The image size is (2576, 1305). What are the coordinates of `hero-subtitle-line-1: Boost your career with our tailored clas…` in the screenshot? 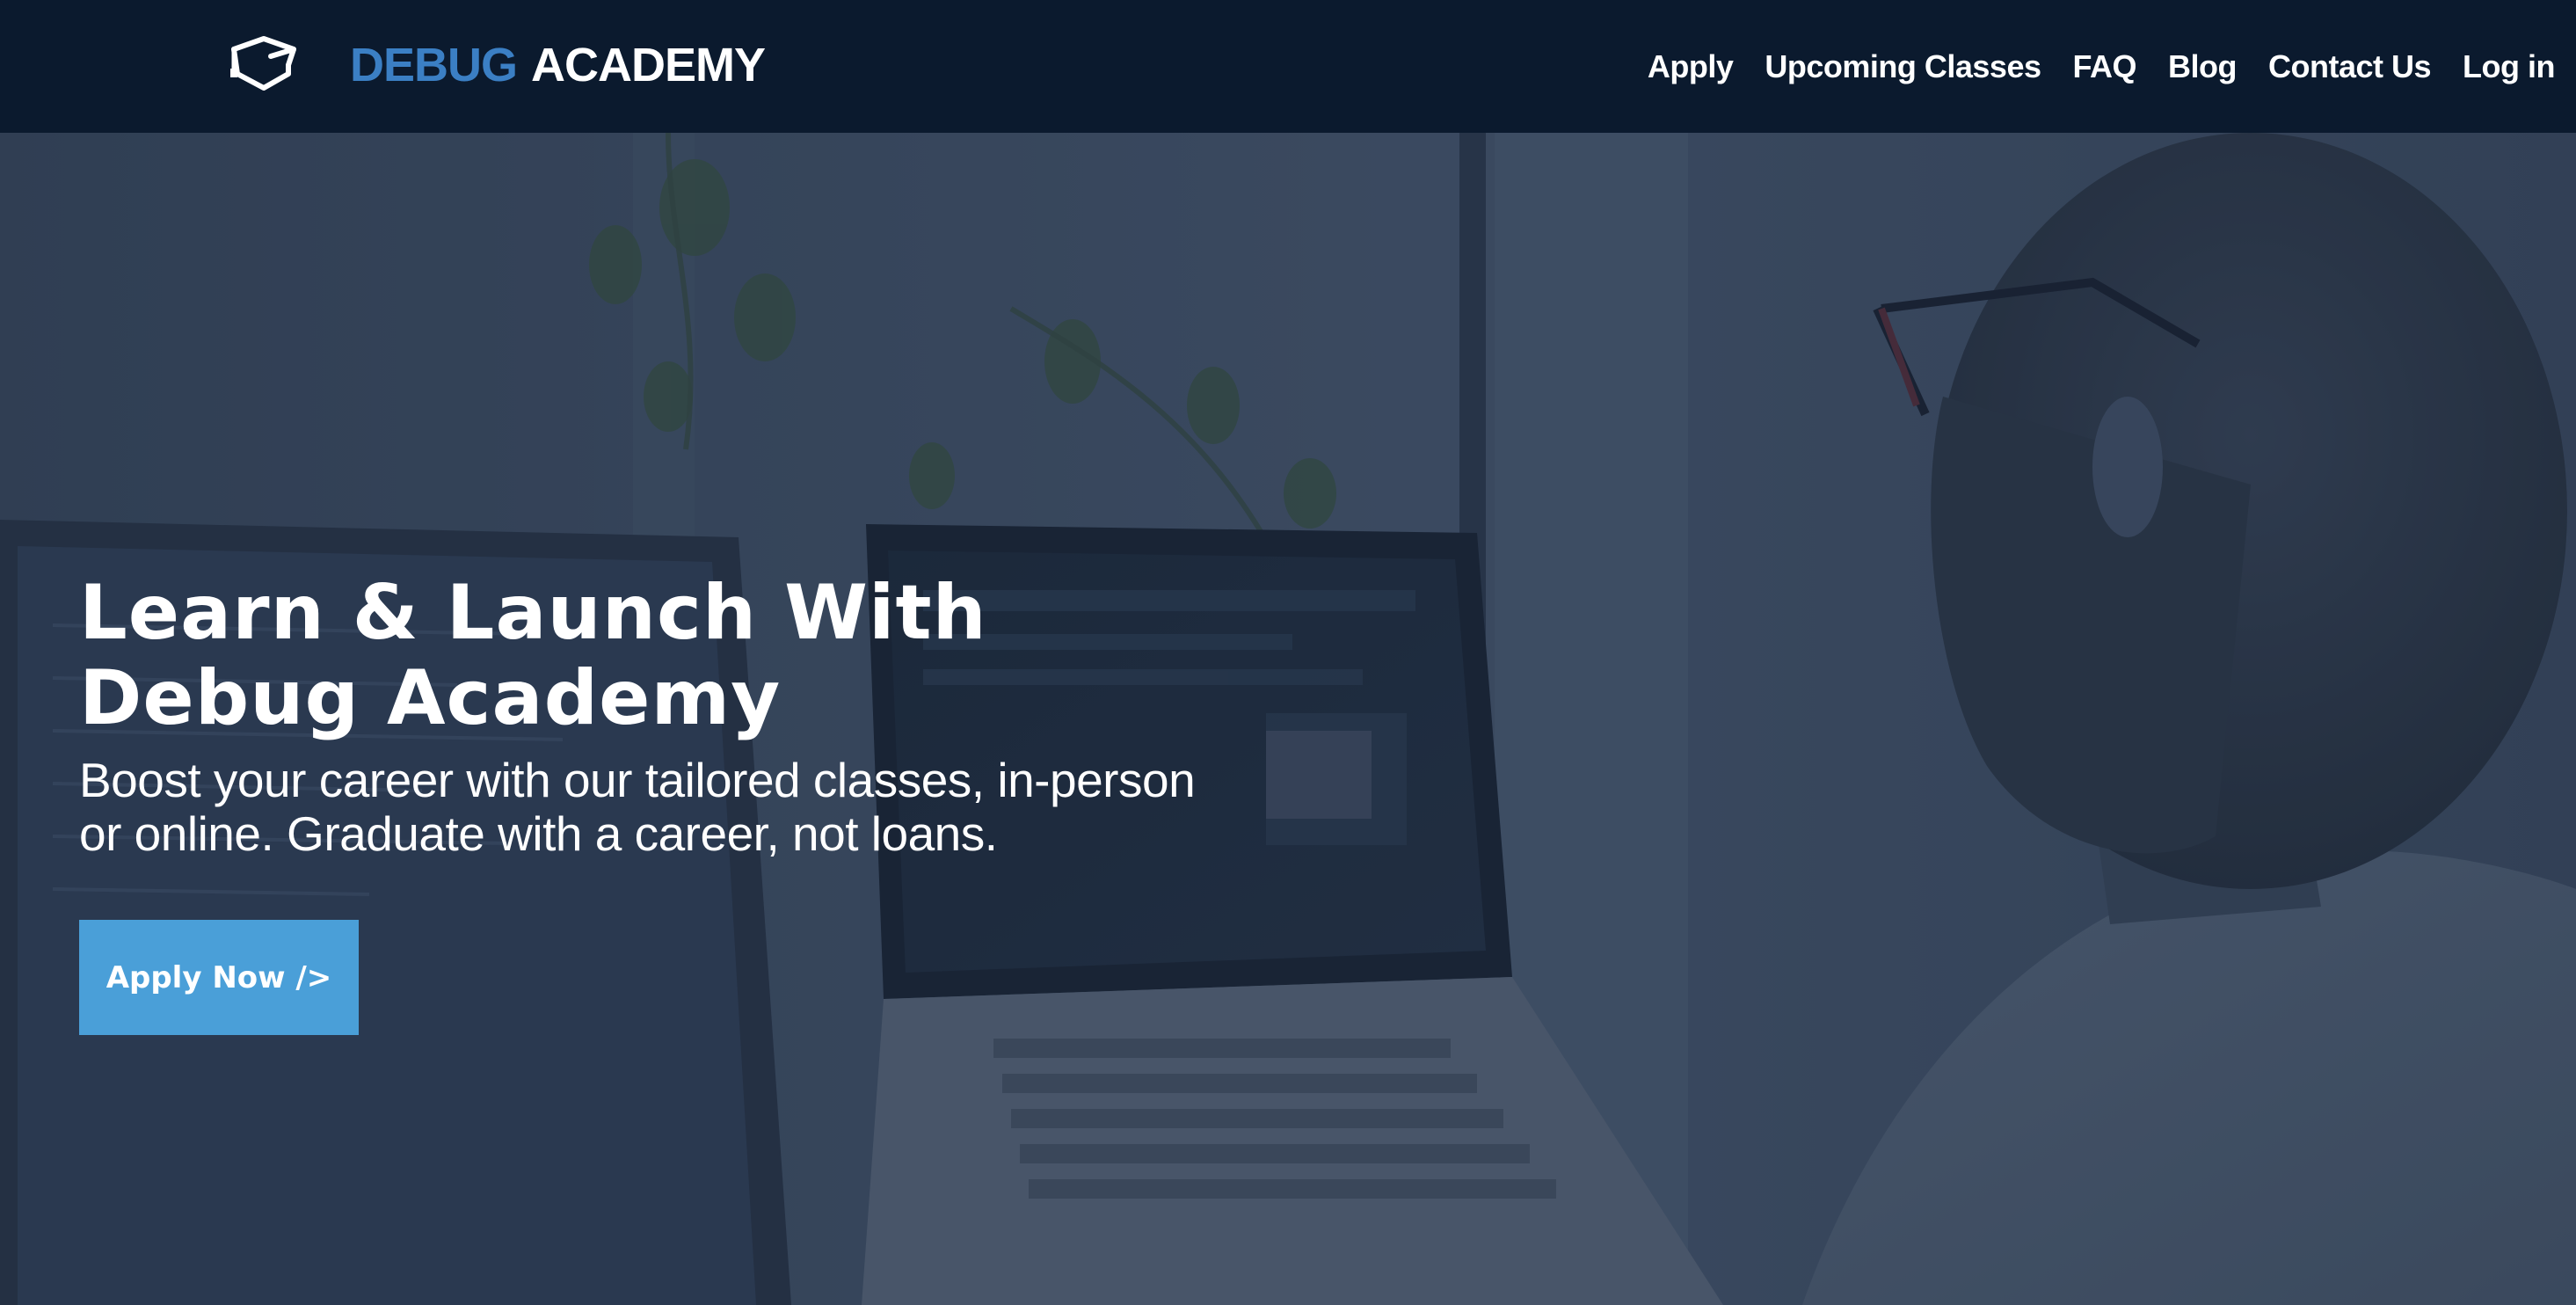 It's located at (637, 780).